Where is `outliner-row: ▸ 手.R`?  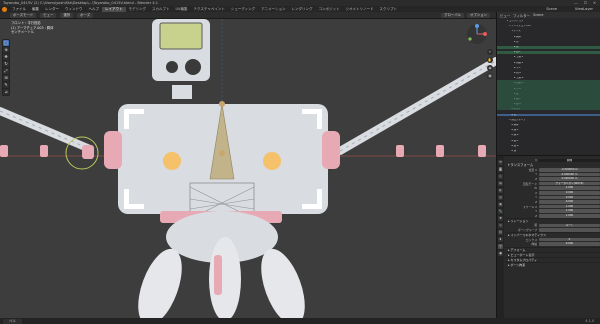 outliner-row: ▸ 手.R is located at coordinates (548, 89).